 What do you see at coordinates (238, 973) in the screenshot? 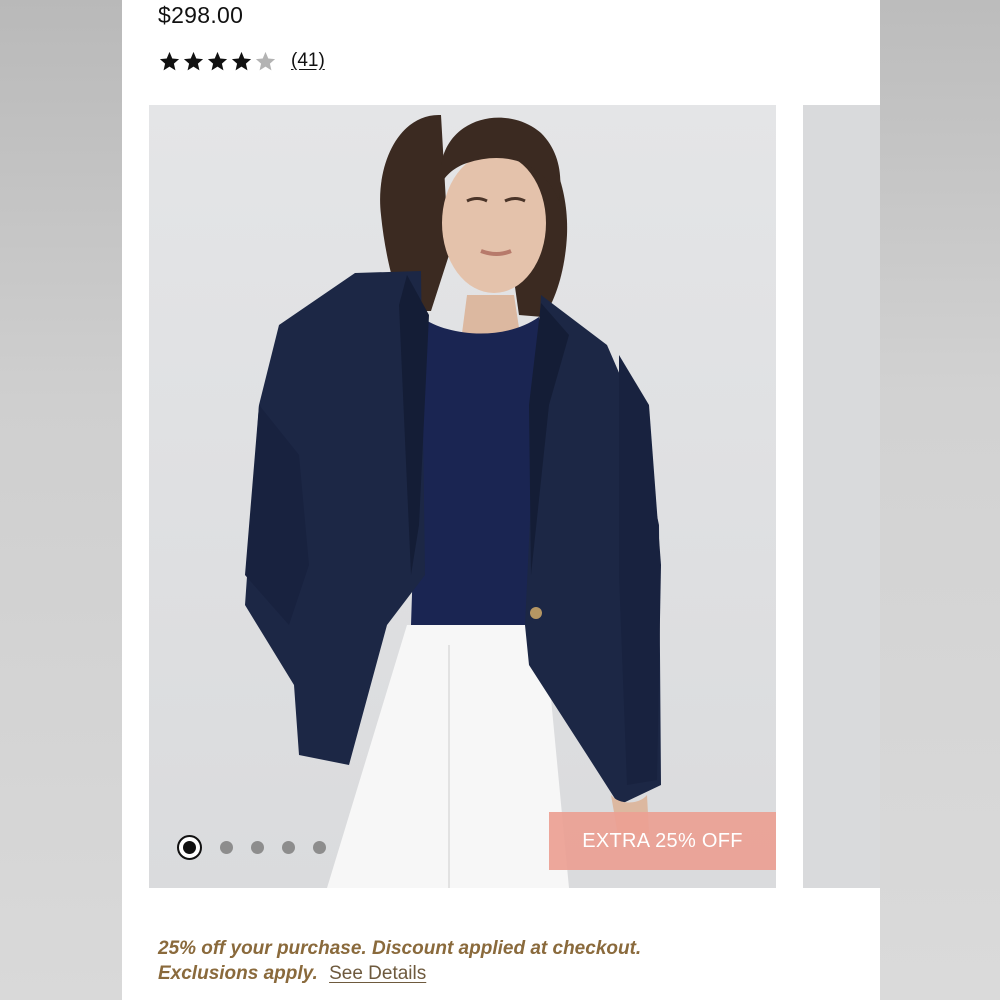
I see `promo-text-line2: Exclusions apply.` at bounding box center [238, 973].